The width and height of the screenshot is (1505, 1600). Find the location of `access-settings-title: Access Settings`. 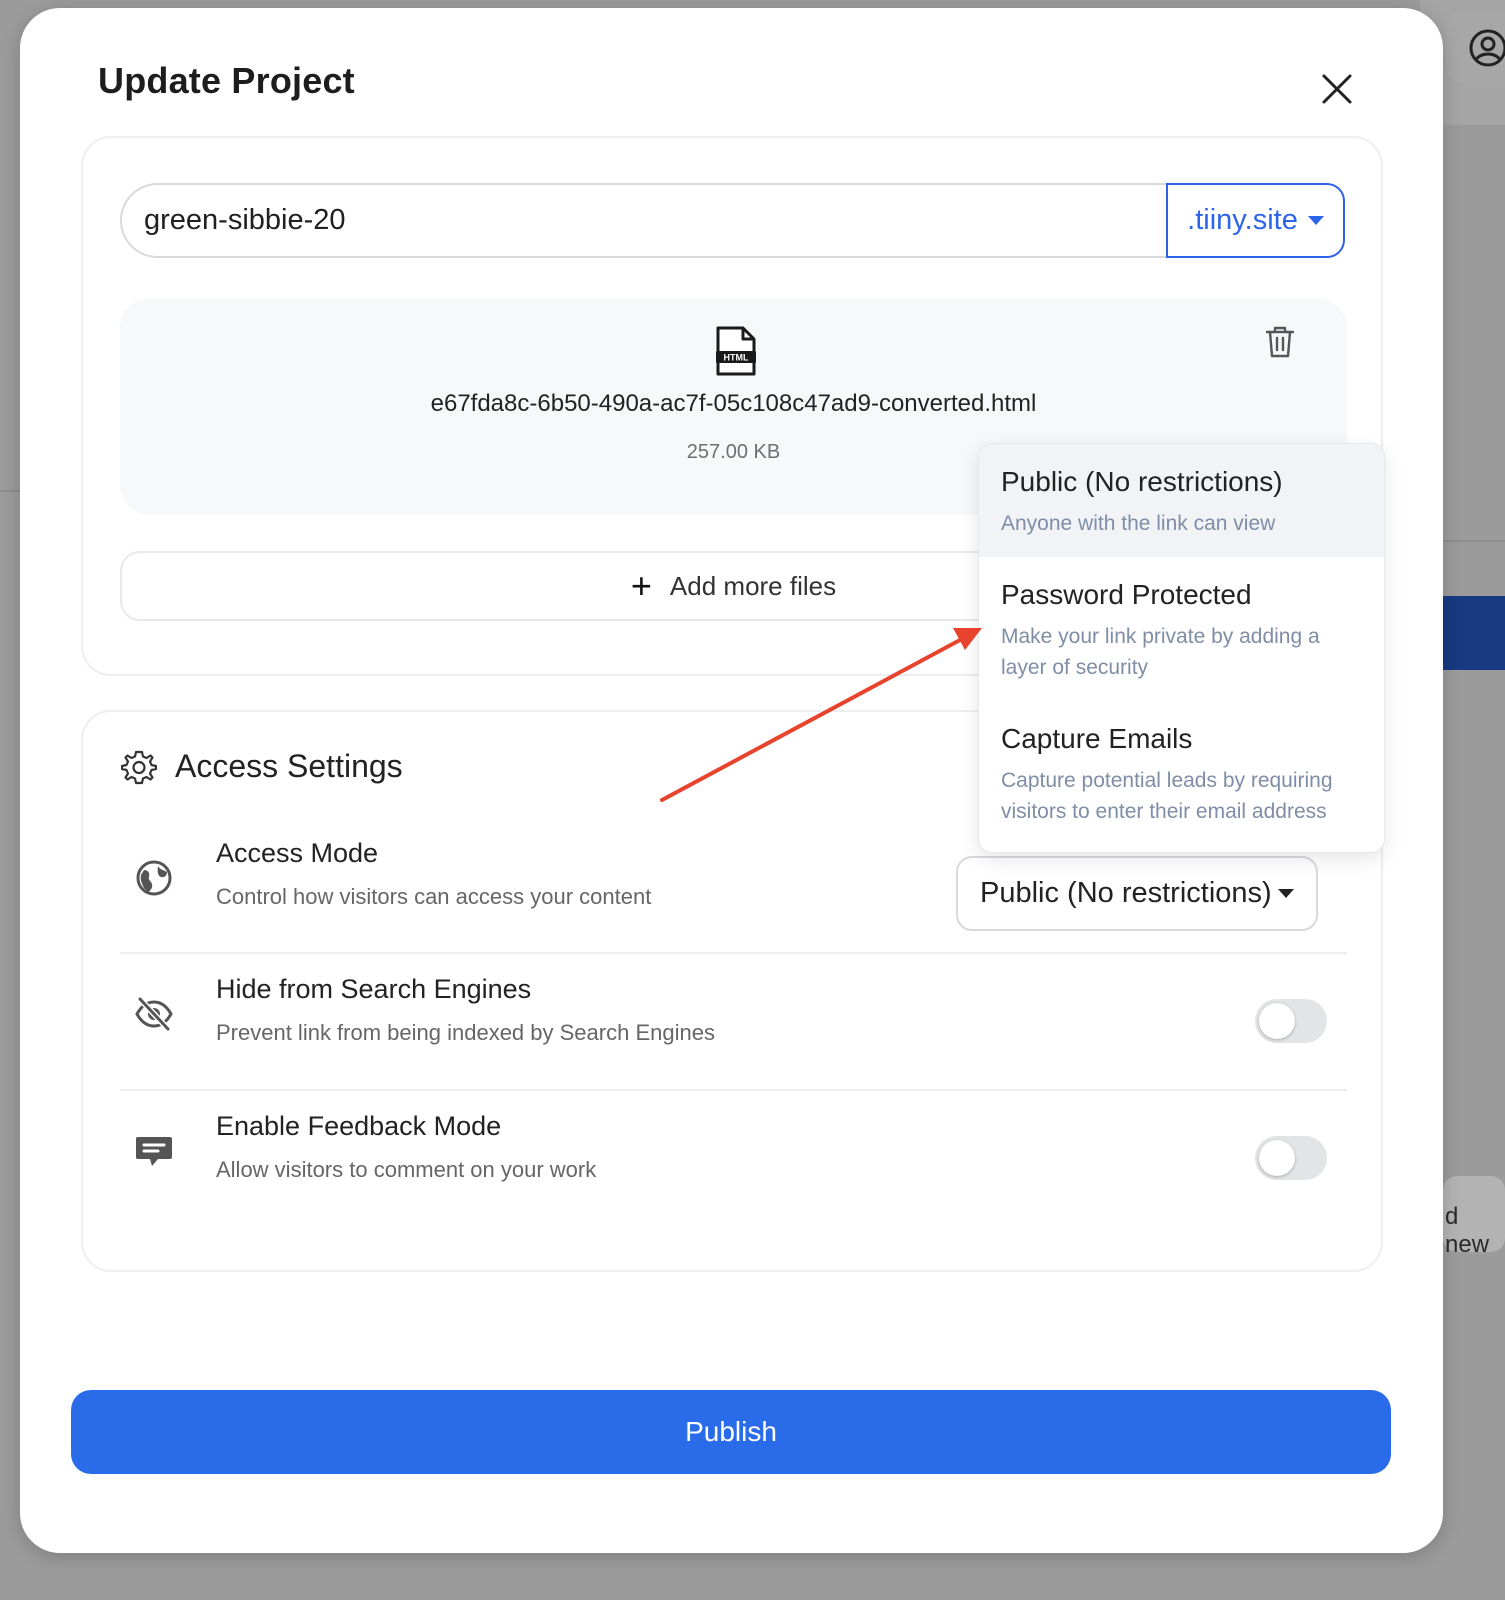

access-settings-title: Access Settings is located at coordinates (289, 766).